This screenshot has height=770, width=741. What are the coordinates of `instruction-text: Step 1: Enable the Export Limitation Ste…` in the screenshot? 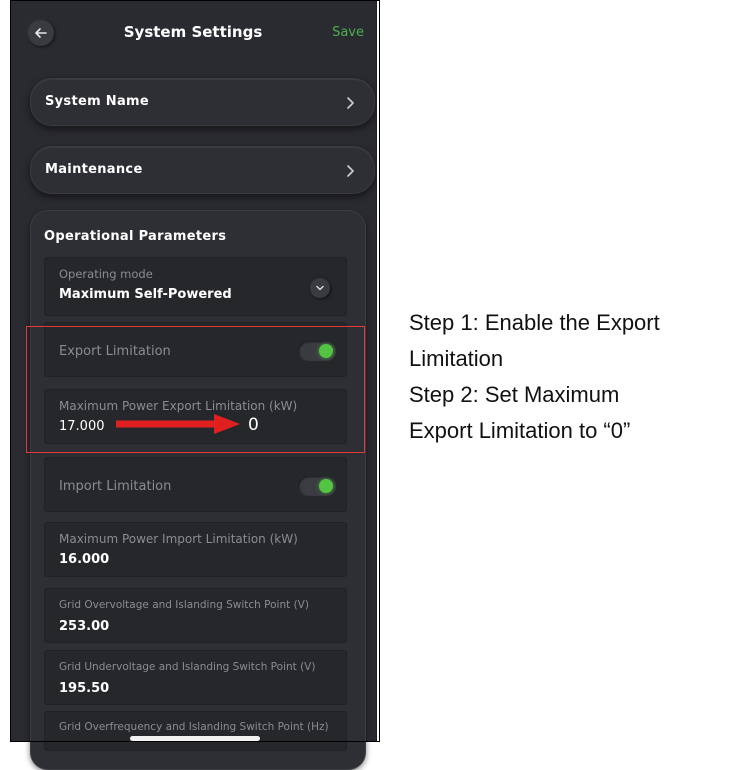 It's located at (574, 377).